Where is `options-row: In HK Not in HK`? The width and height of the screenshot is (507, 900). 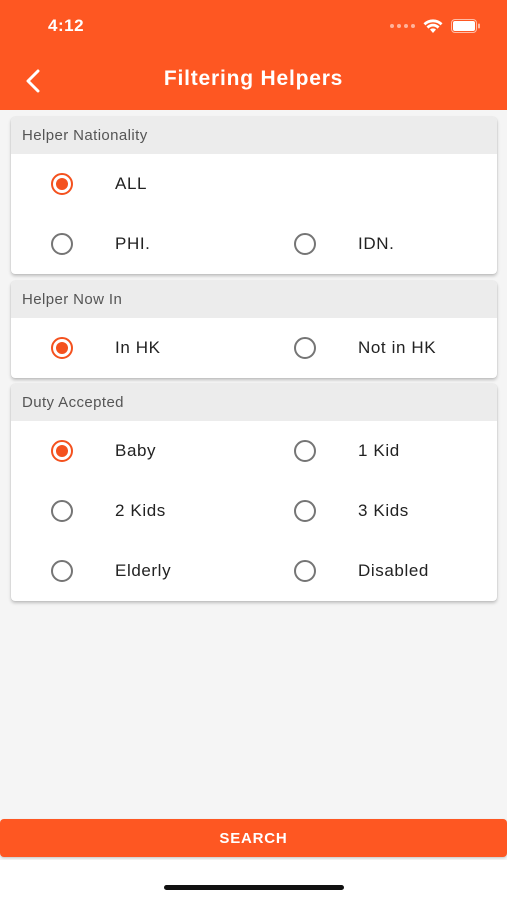
options-row: In HK Not in HK is located at coordinates (254, 348).